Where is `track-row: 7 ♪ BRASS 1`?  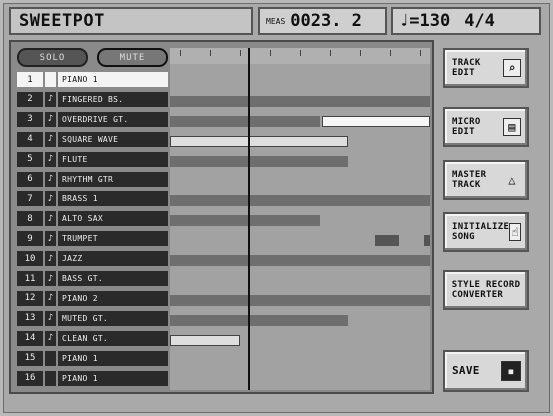
track-row: 7 ♪ BRASS 1 is located at coordinates (92, 199).